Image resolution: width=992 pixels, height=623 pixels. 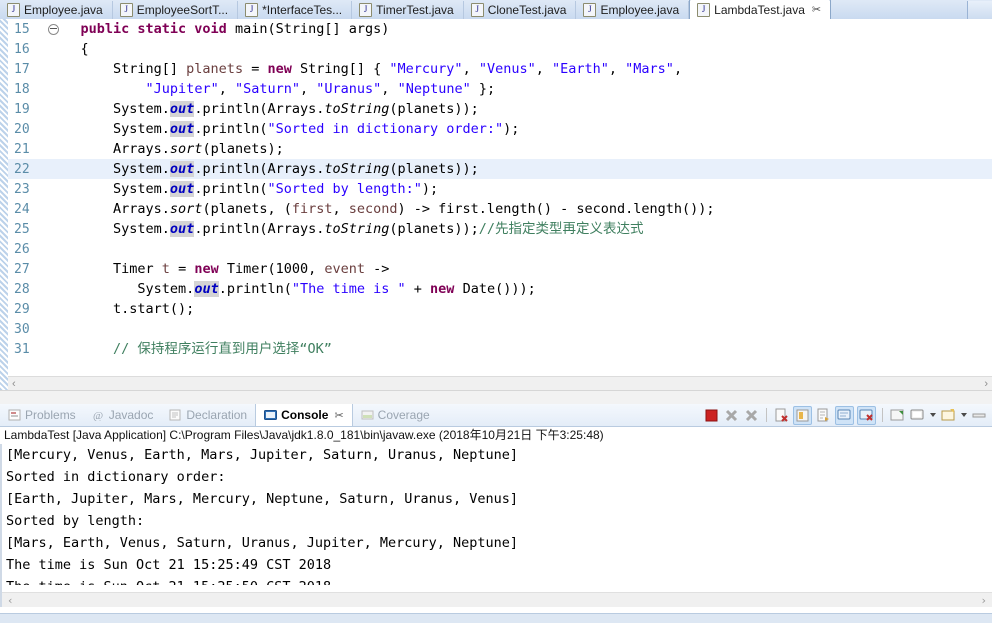 What do you see at coordinates (395, 415) in the screenshot?
I see `view-tab-coverage: Coverage` at bounding box center [395, 415].